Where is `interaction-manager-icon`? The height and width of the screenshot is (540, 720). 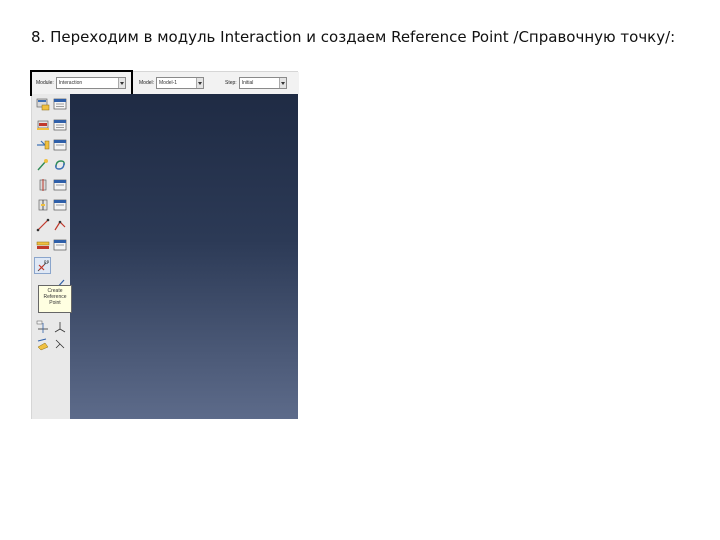 interaction-manager-icon is located at coordinates (60, 104).